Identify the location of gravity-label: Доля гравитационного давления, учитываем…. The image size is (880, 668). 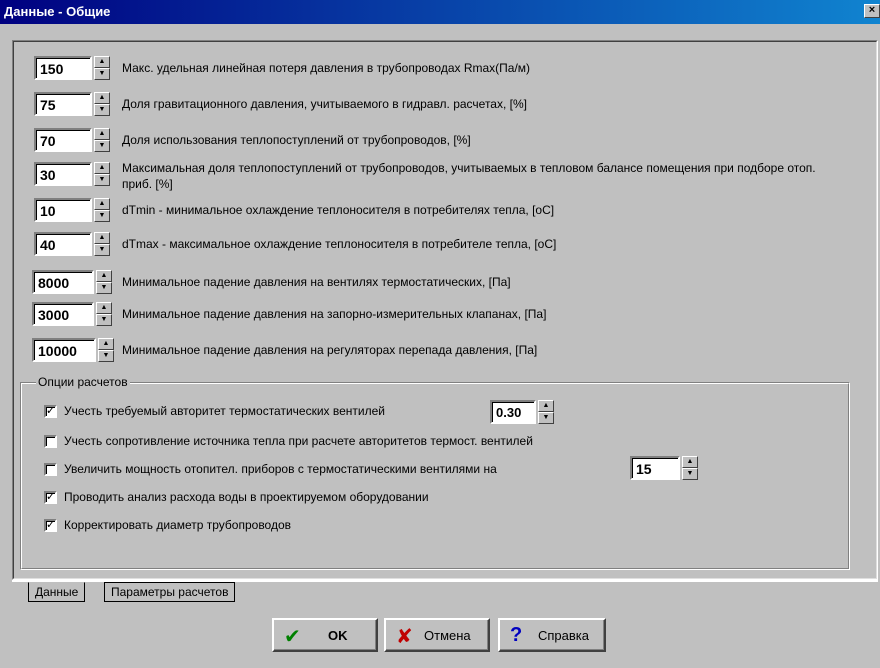
(324, 104).